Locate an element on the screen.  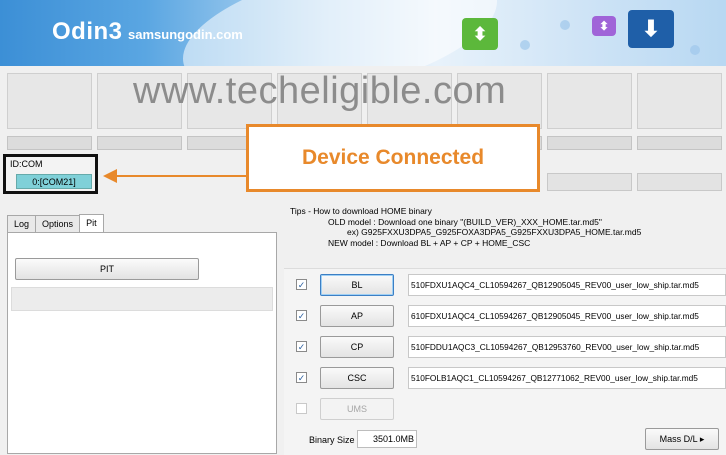
csc-checkbox: ✓ is located at coordinates (301, 377).